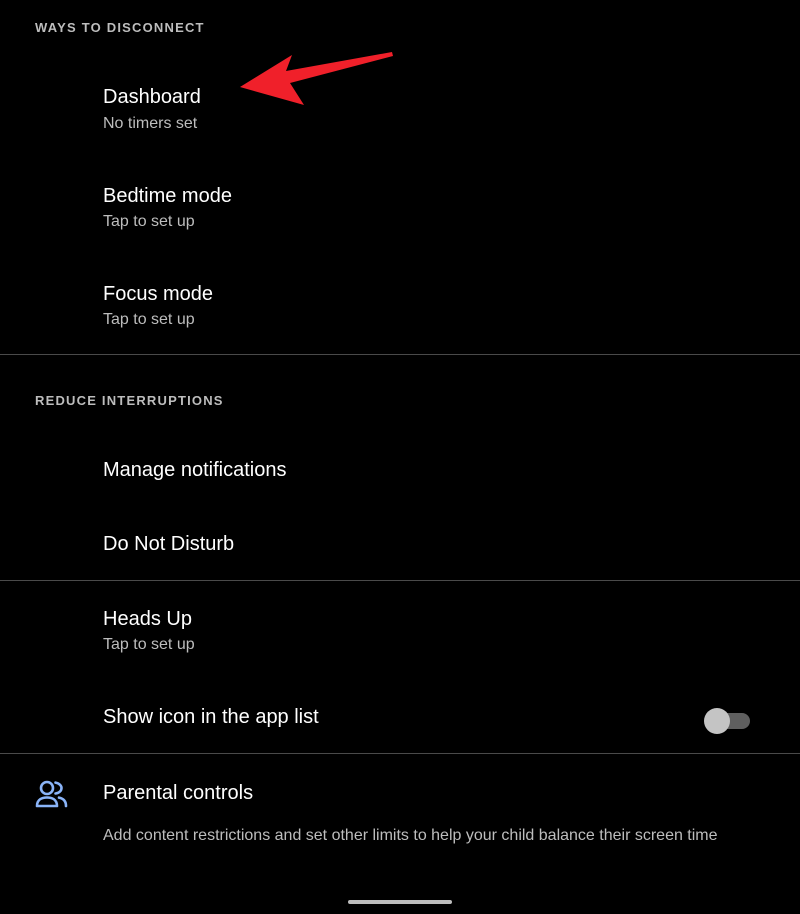 The width and height of the screenshot is (800, 914). What do you see at coordinates (400, 720) in the screenshot?
I see `show-icon-item: Show icon in the app list` at bounding box center [400, 720].